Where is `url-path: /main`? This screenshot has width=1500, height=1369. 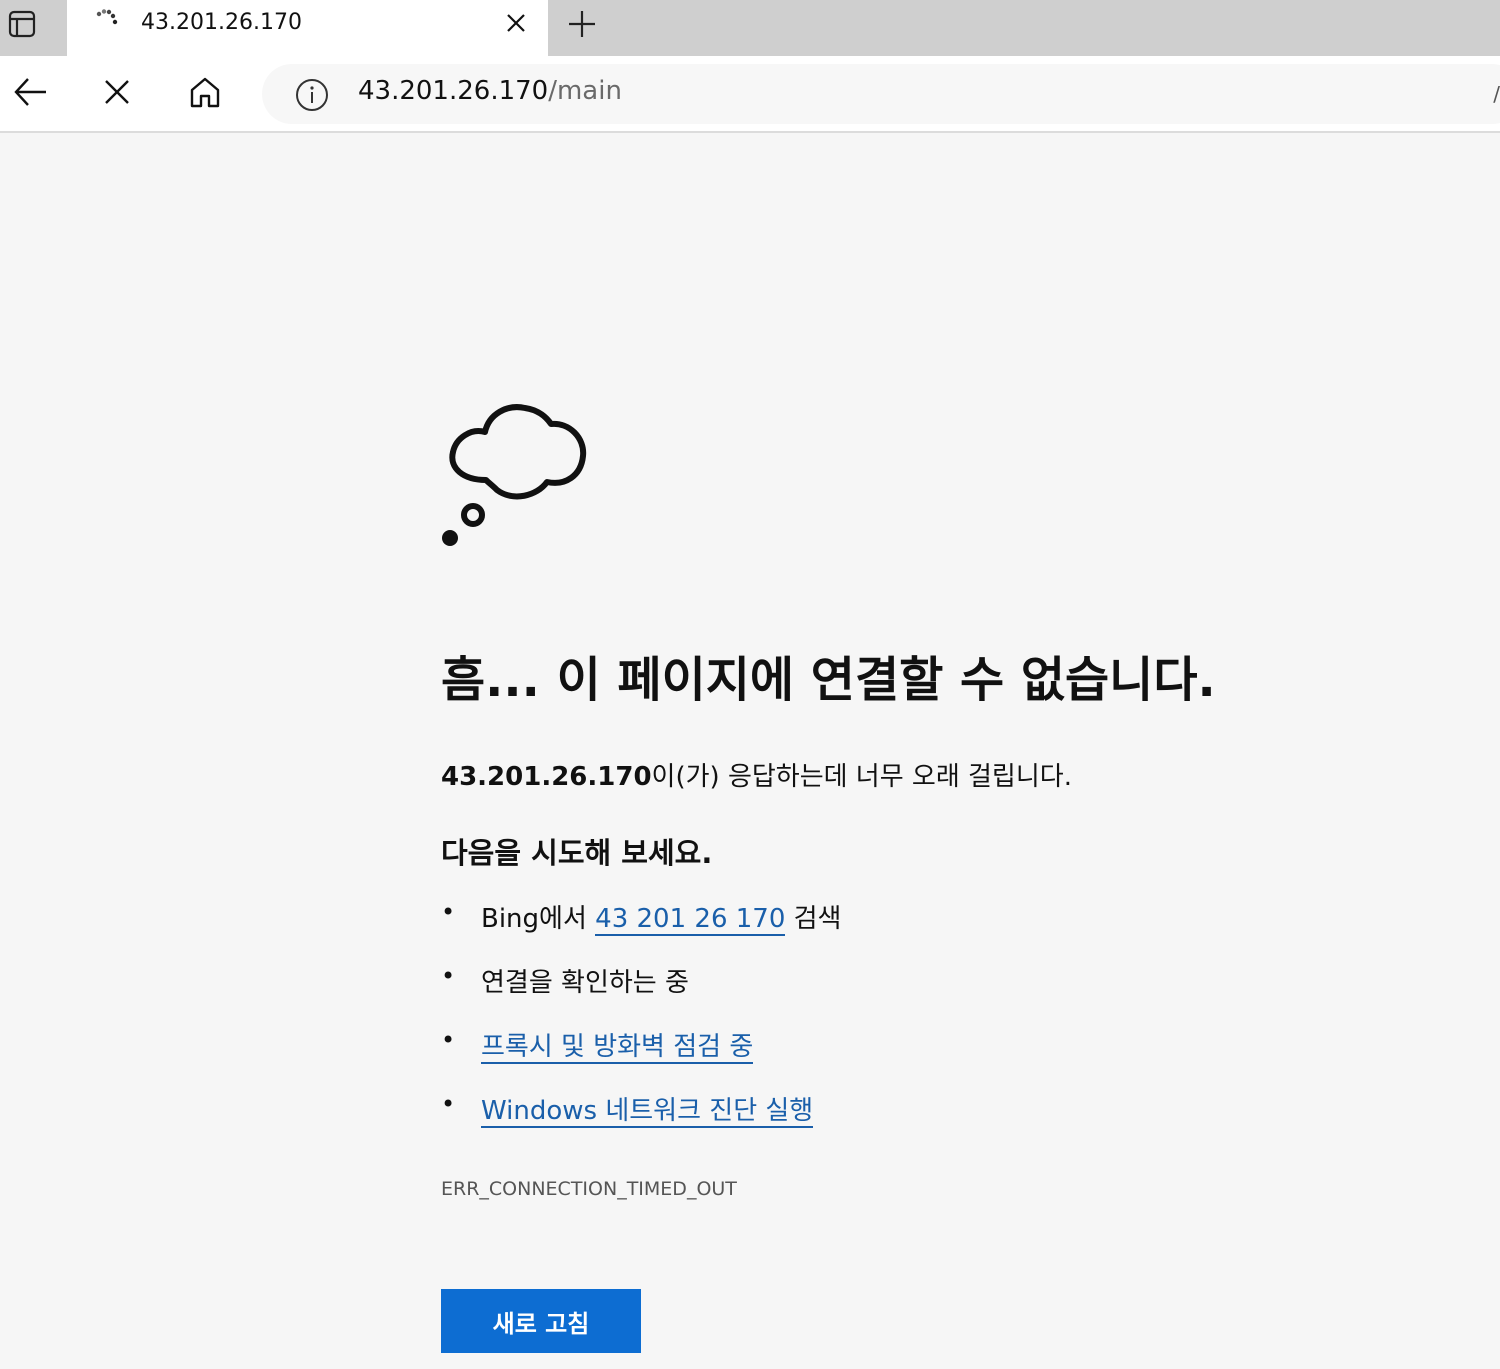 url-path: /main is located at coordinates (585, 91).